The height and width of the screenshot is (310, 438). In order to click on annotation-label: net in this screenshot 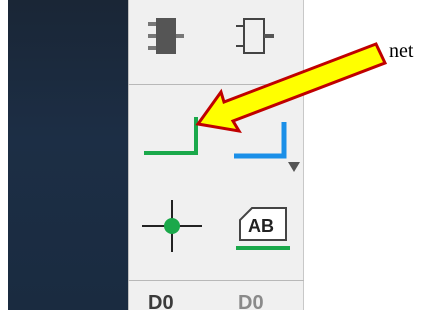, I will do `click(401, 51)`.